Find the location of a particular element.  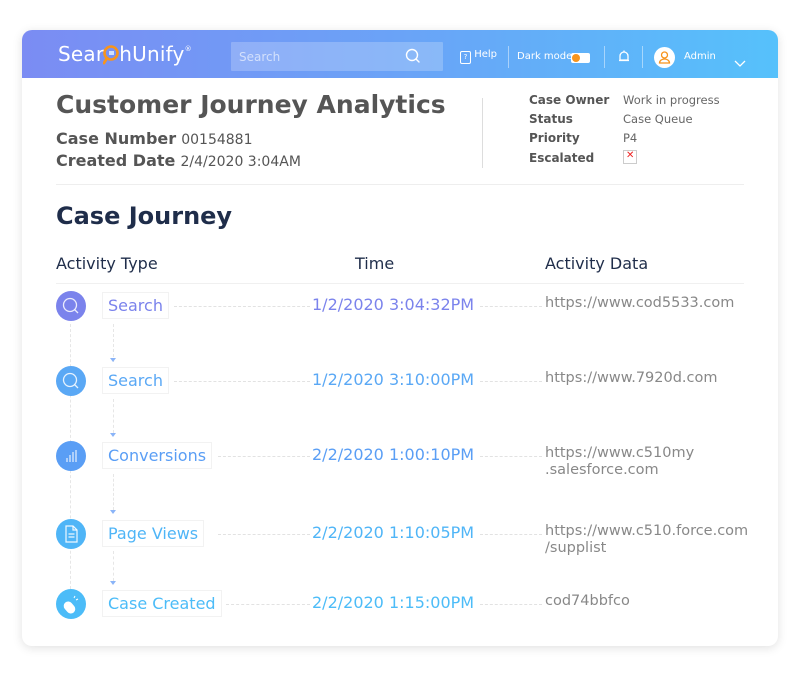

activity-data-line: https://www.cod5533.com is located at coordinates (640, 303).